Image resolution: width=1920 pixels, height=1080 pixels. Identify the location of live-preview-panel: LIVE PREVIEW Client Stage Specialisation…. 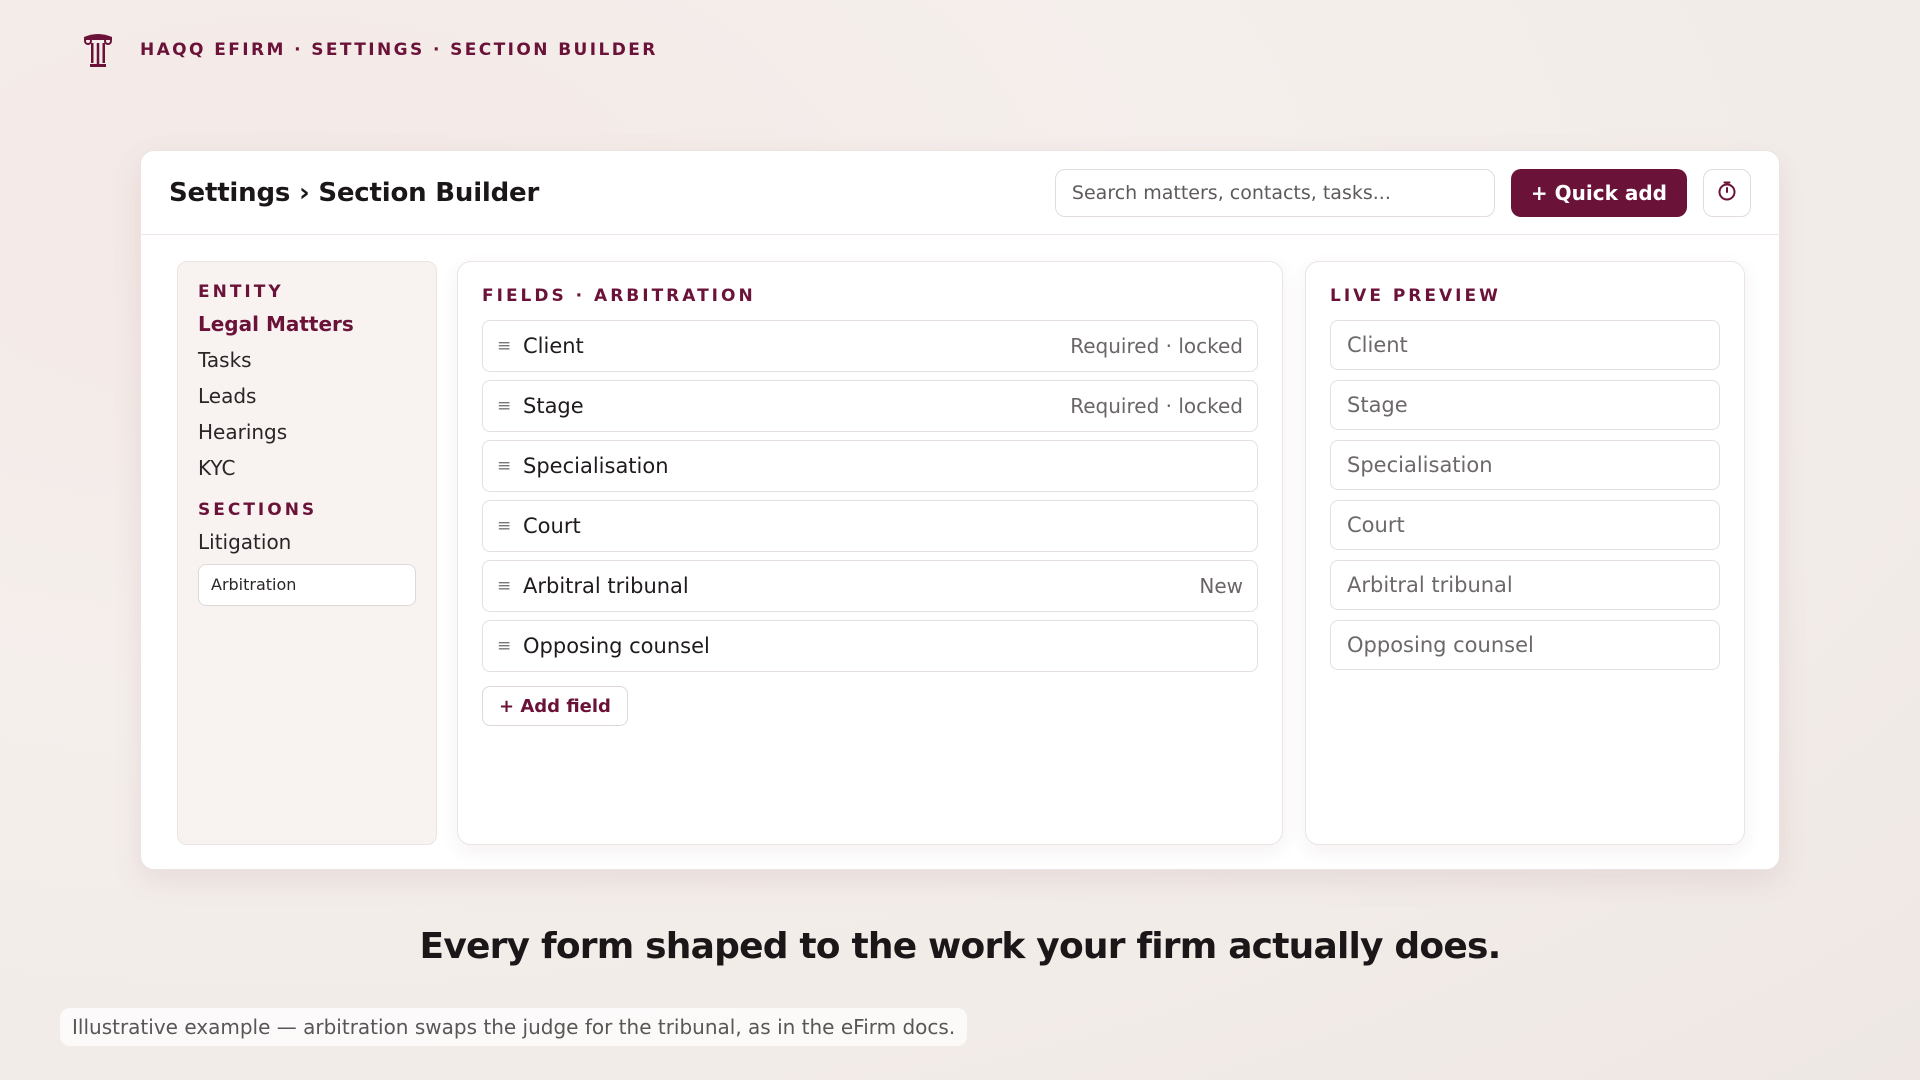
(1525, 553).